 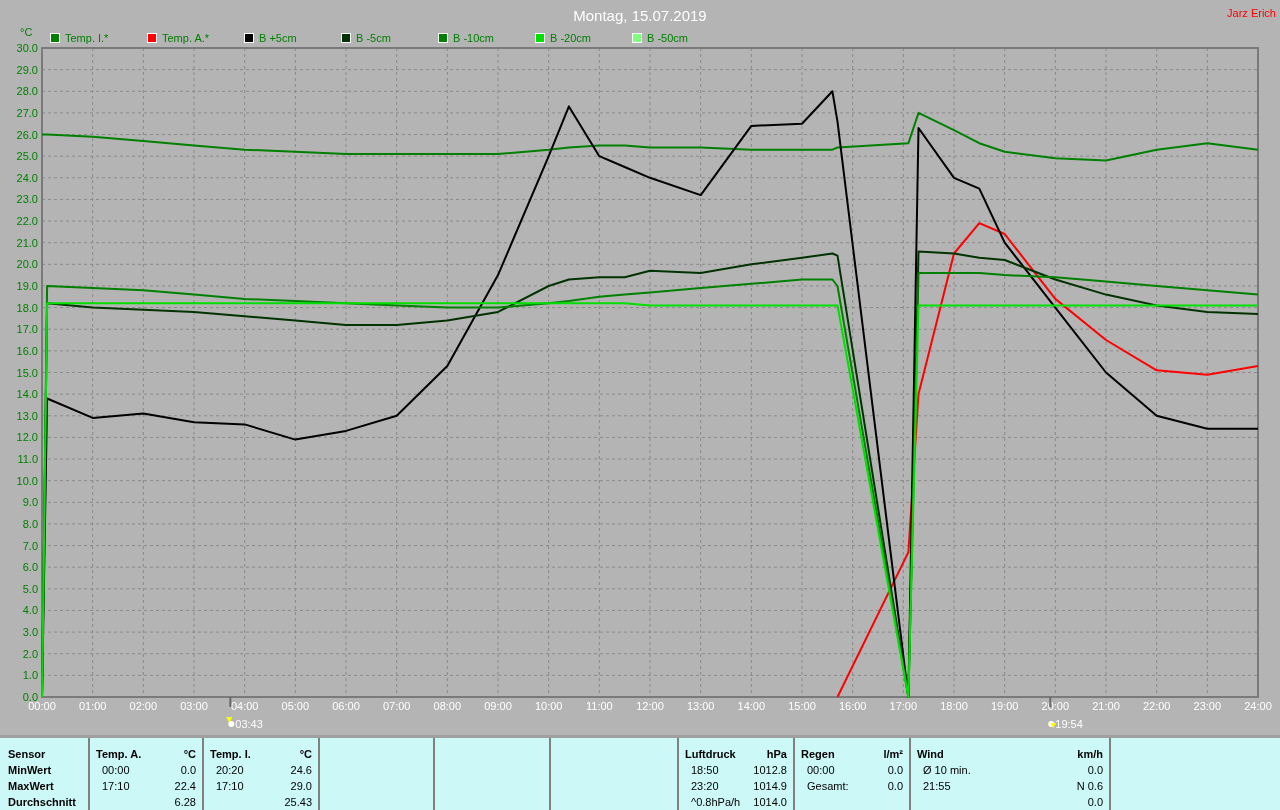 What do you see at coordinates (194, 706) in the screenshot?
I see `x-tick-label: 03:00` at bounding box center [194, 706].